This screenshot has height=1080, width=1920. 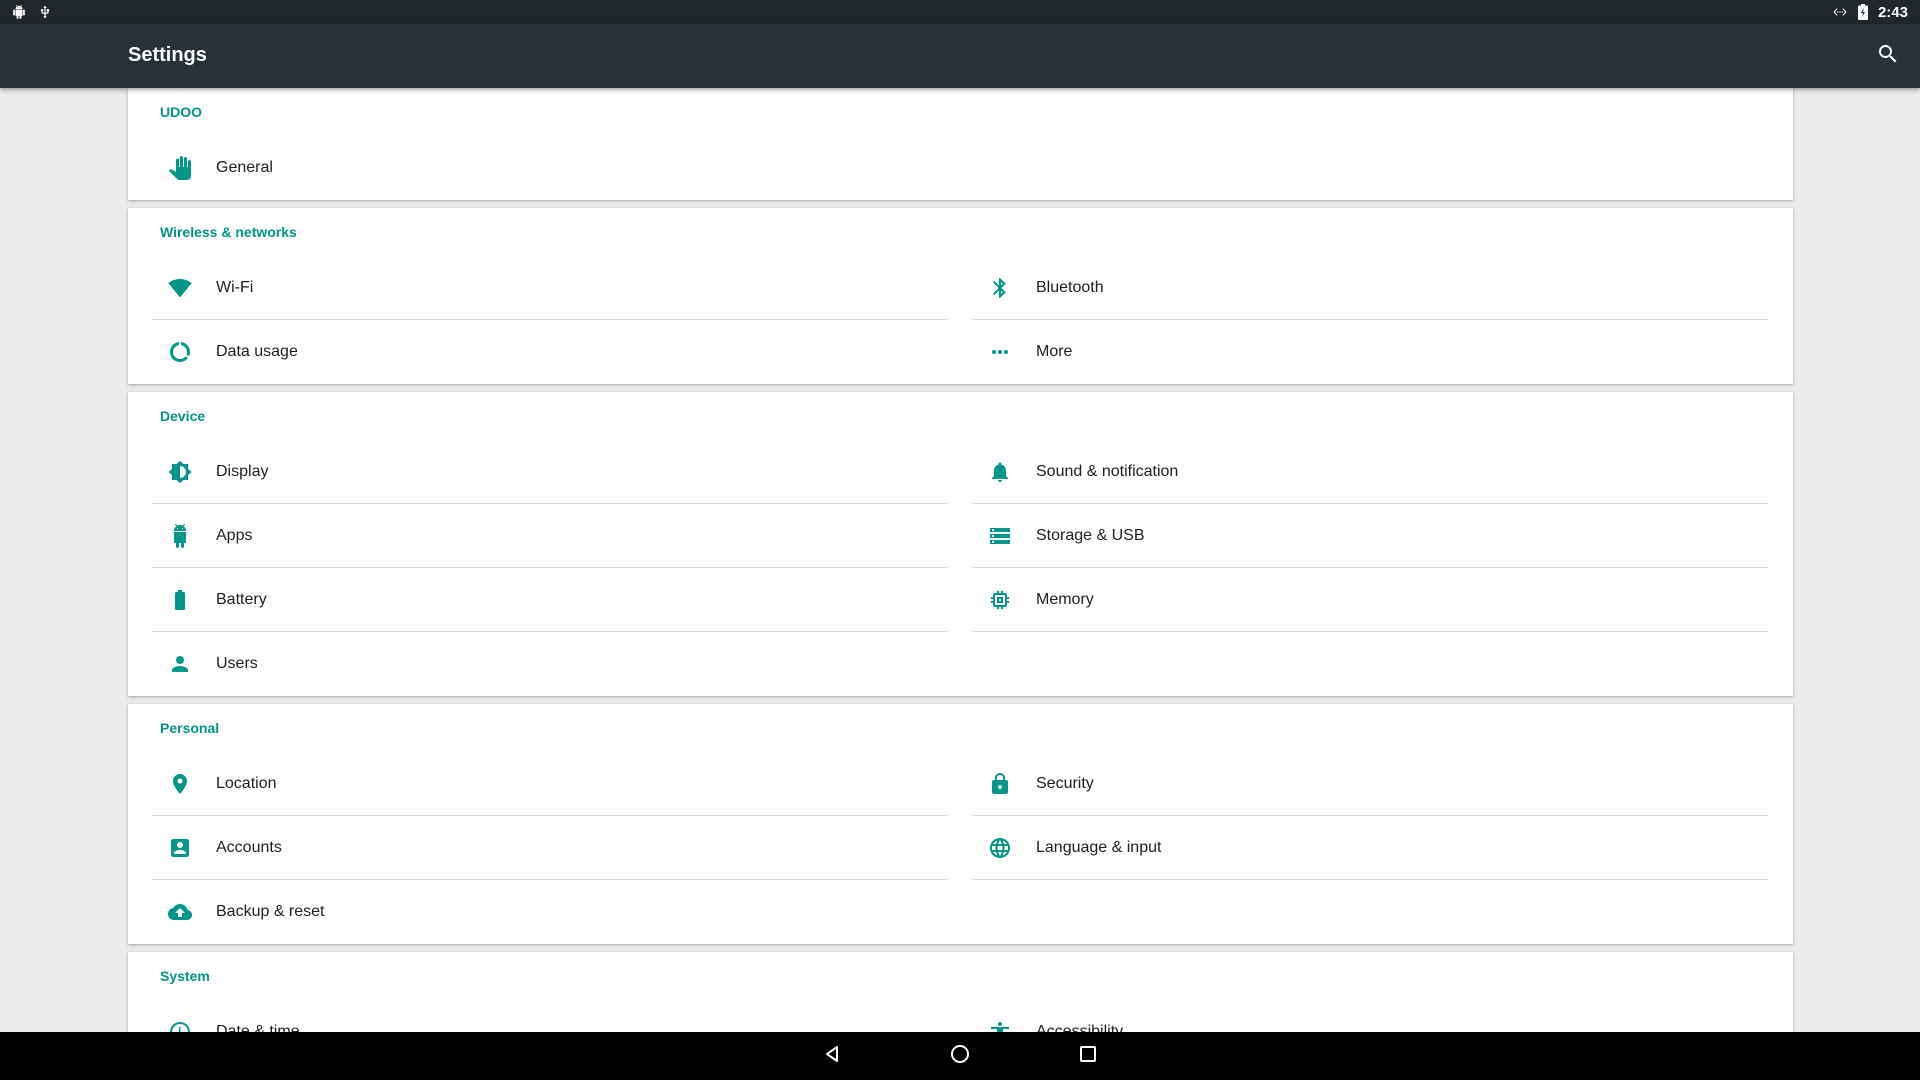 I want to click on settings-item-battery: Battery, so click(x=550, y=600).